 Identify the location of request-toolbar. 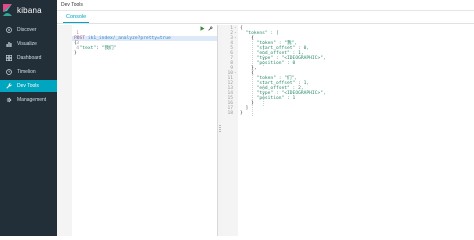
(206, 29).